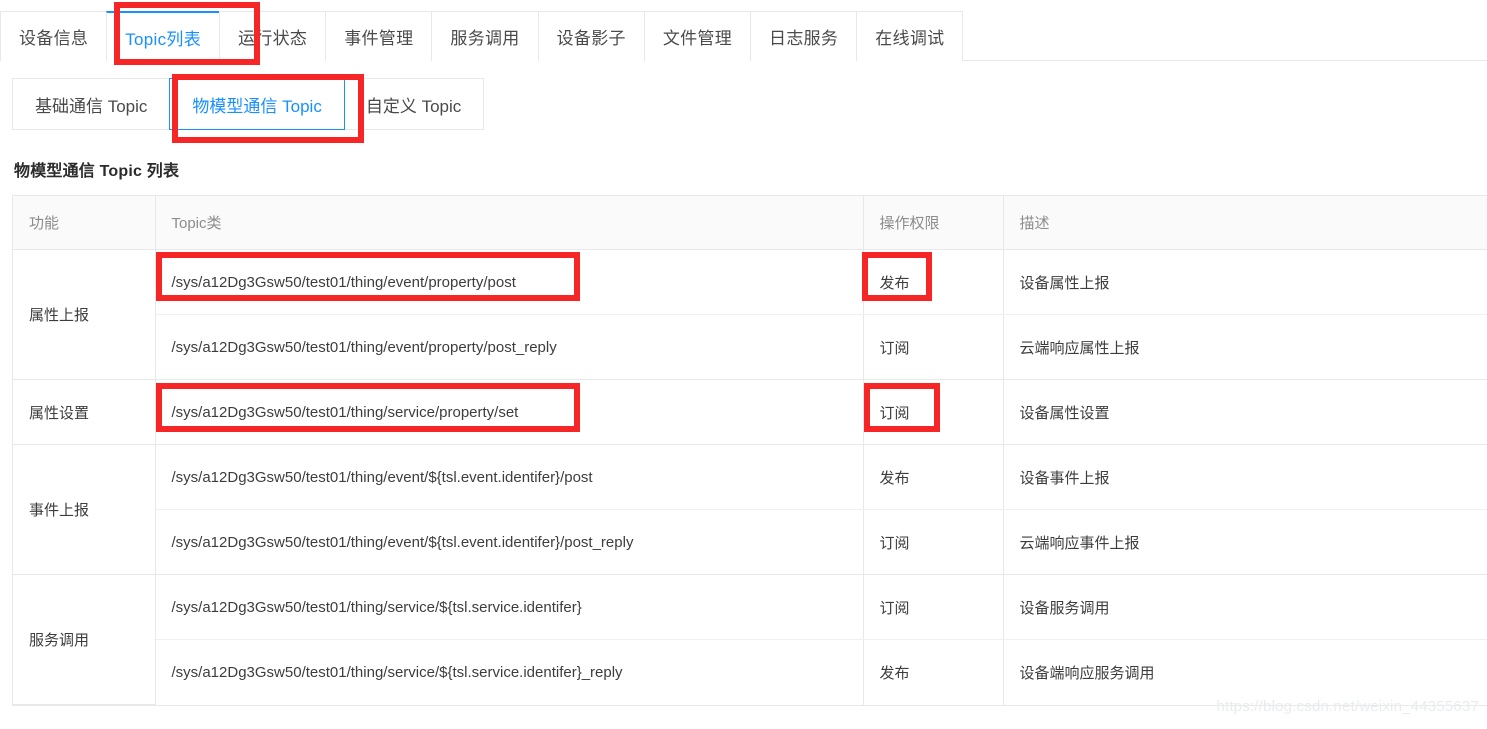 The width and height of the screenshot is (1487, 729). I want to click on tab-label: 在线调试, so click(910, 38).